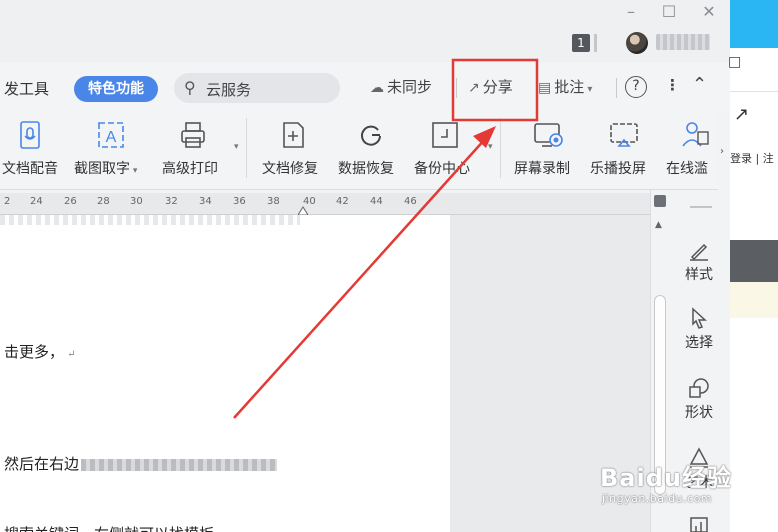 The image size is (778, 532). What do you see at coordinates (103, 201) in the screenshot?
I see `ruler-tick: 28` at bounding box center [103, 201].